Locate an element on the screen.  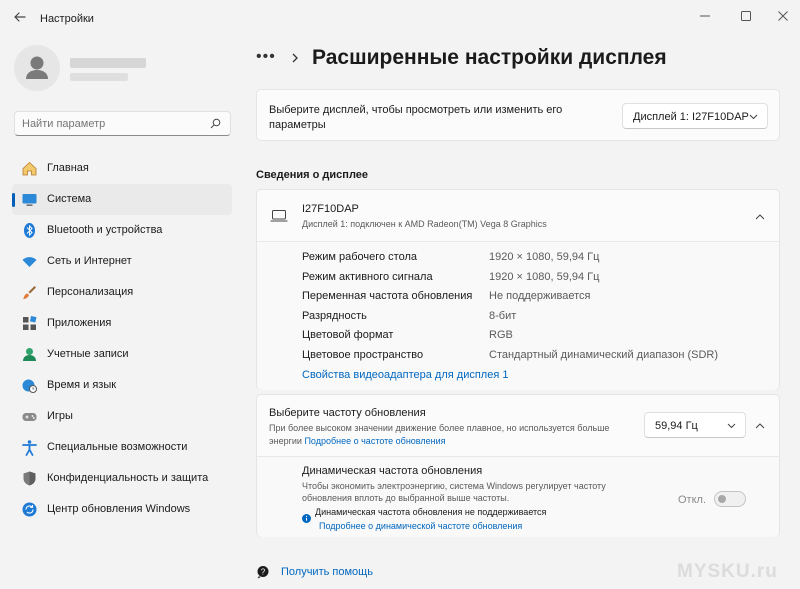
update-icon is located at coordinates (29, 509).